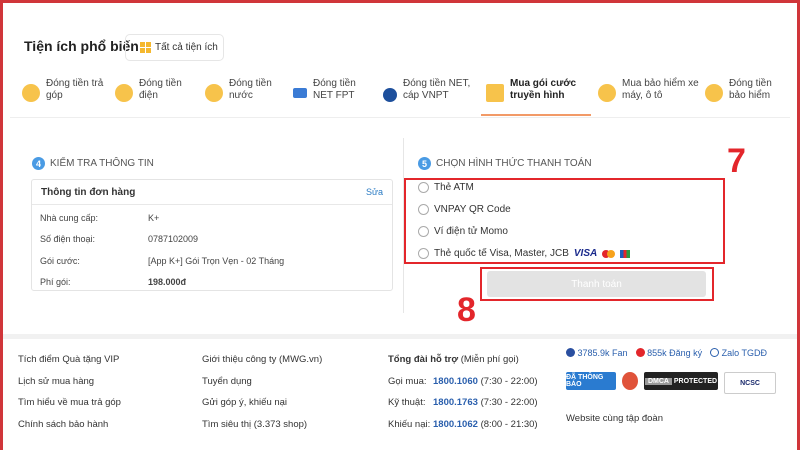 This screenshot has height=450, width=800. I want to click on option-intl-card: Thẻ quốc tế Visa, Master, JCB VISA, so click(524, 253).